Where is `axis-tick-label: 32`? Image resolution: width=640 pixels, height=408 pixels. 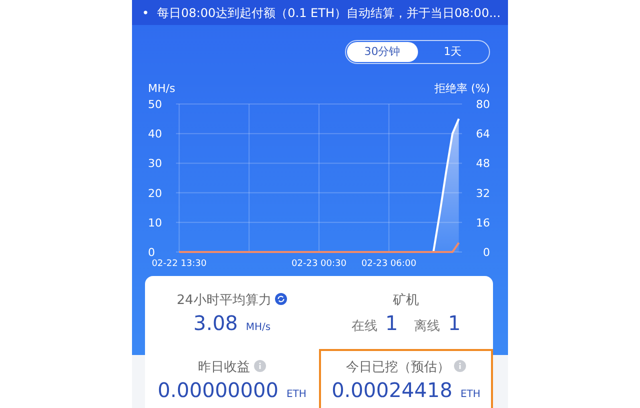
axis-tick-label: 32 is located at coordinates (483, 193).